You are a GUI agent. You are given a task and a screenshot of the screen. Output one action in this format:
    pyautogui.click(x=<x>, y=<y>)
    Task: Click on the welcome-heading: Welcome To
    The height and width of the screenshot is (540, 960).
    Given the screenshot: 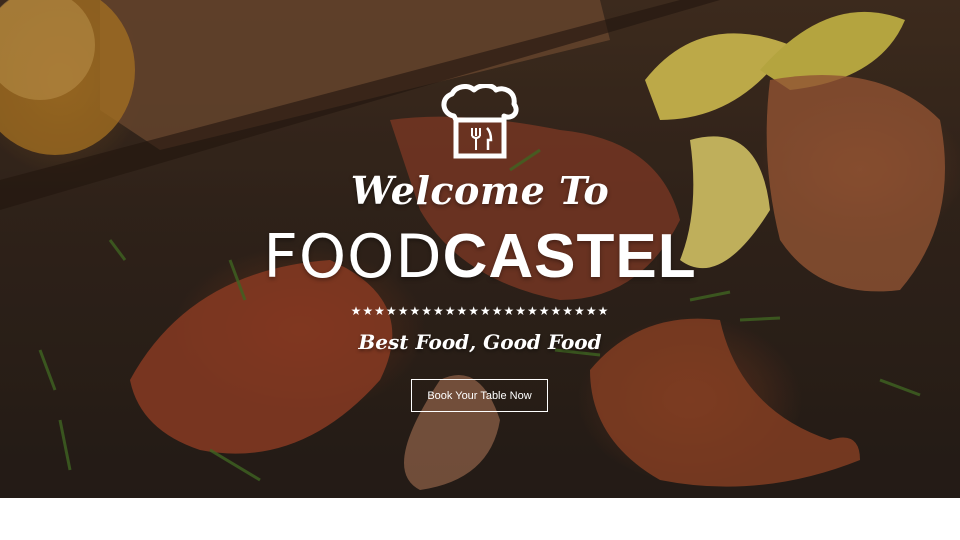 What is the action you would take?
    pyautogui.click(x=480, y=190)
    